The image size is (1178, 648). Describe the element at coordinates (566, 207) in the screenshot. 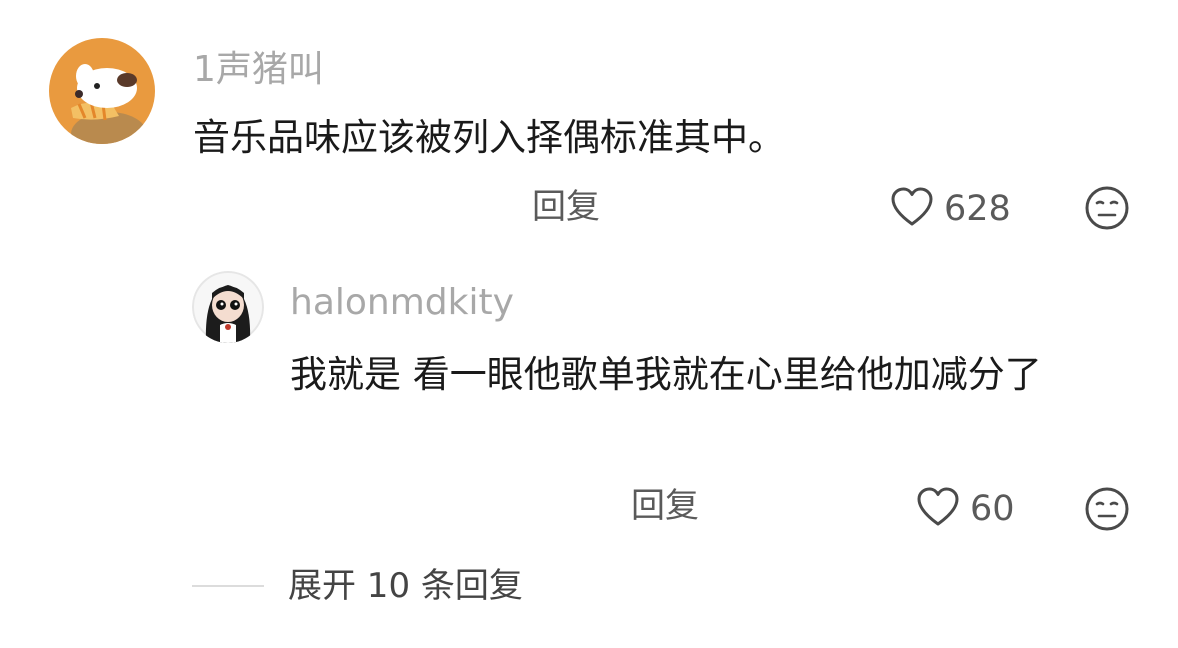

I see `reply-button: 回复` at that location.